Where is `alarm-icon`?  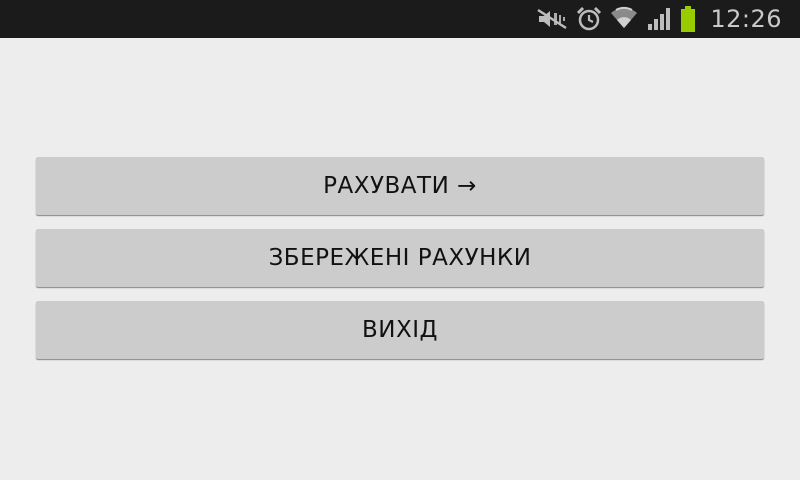
alarm-icon is located at coordinates (589, 18).